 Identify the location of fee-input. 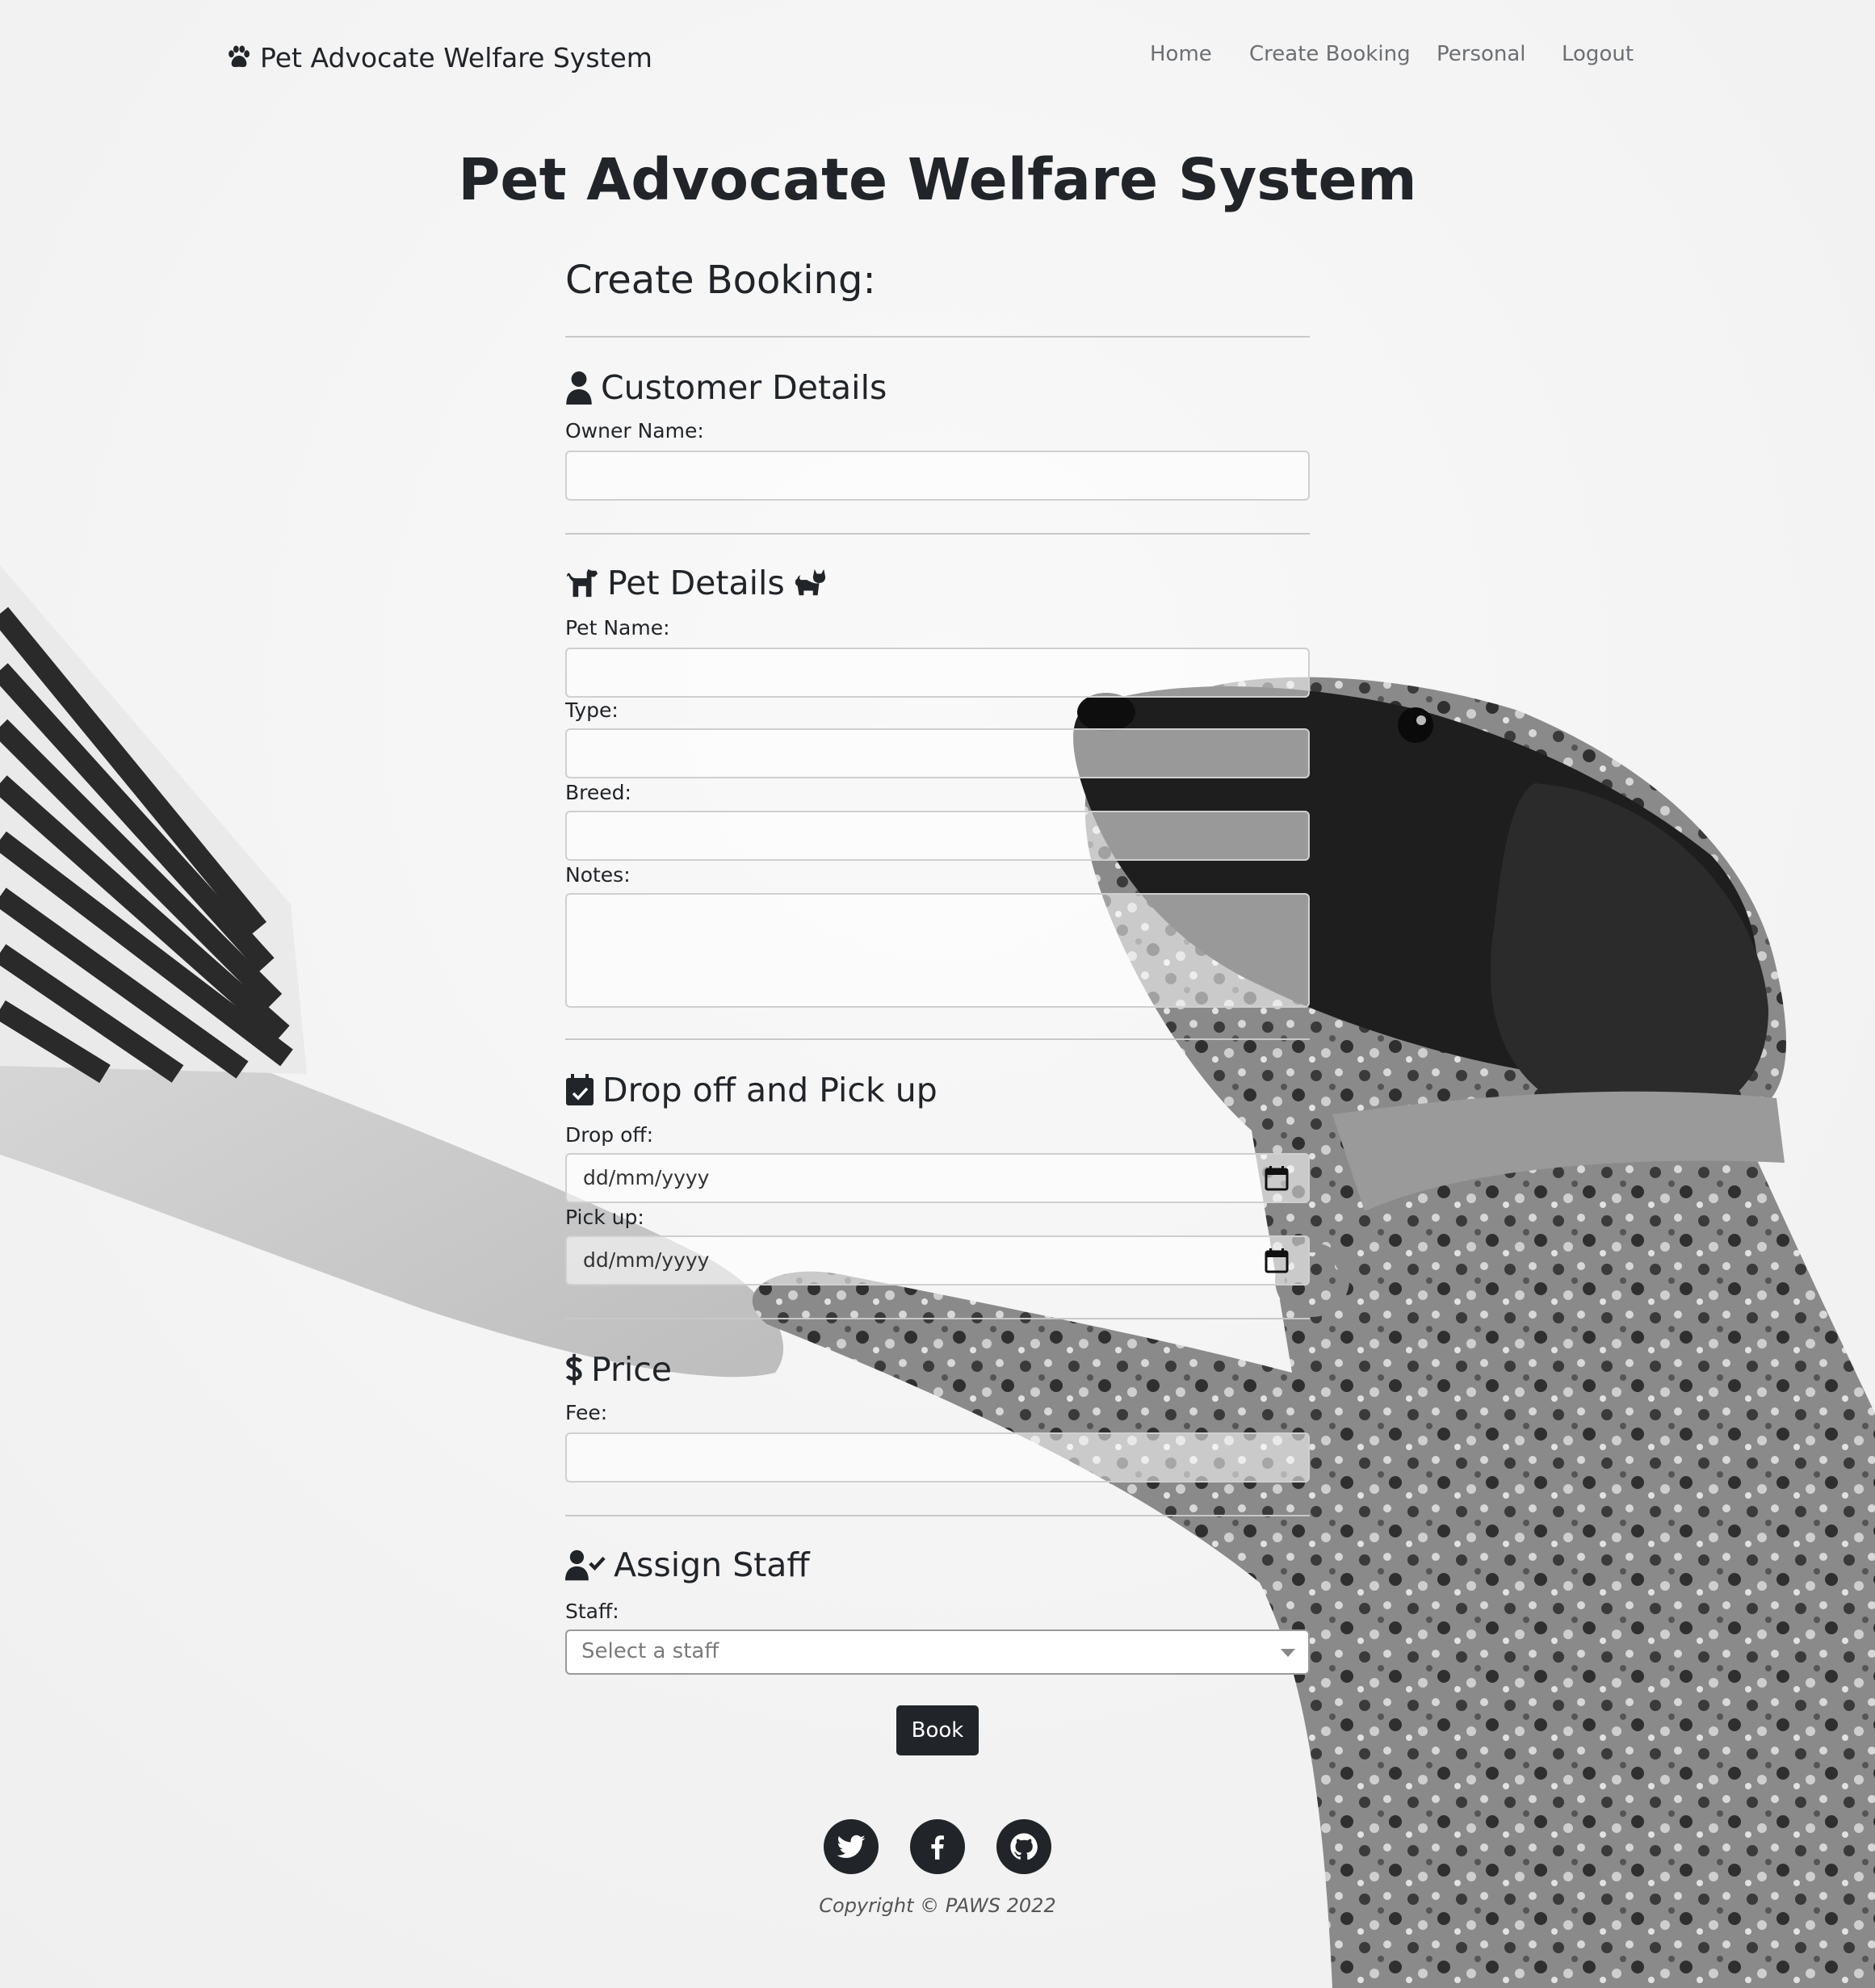
(937, 1457).